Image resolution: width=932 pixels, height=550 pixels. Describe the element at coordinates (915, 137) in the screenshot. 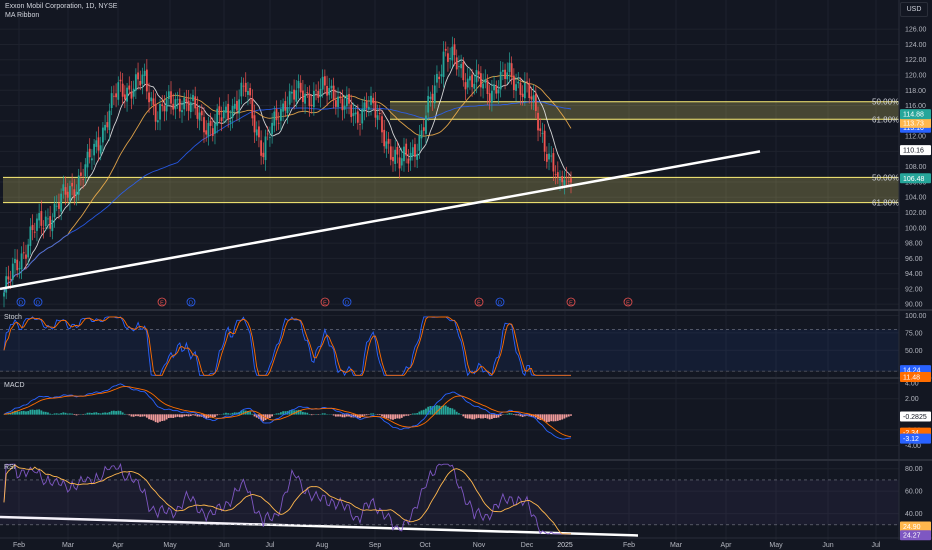

I see `y-tick-label: 112.00` at that location.